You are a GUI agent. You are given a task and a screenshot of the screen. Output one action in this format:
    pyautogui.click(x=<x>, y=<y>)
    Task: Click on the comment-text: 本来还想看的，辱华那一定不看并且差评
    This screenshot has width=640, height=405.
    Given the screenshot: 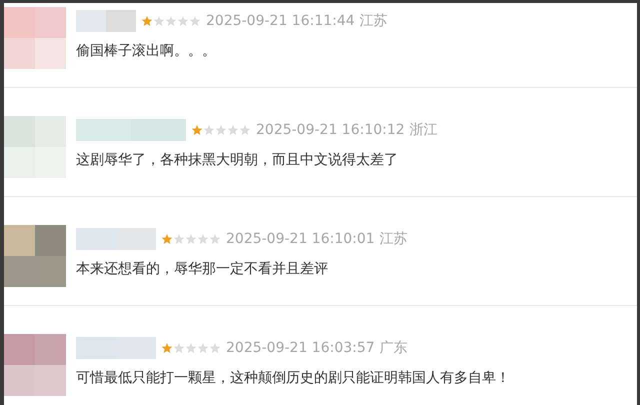 What is the action you would take?
    pyautogui.click(x=202, y=269)
    